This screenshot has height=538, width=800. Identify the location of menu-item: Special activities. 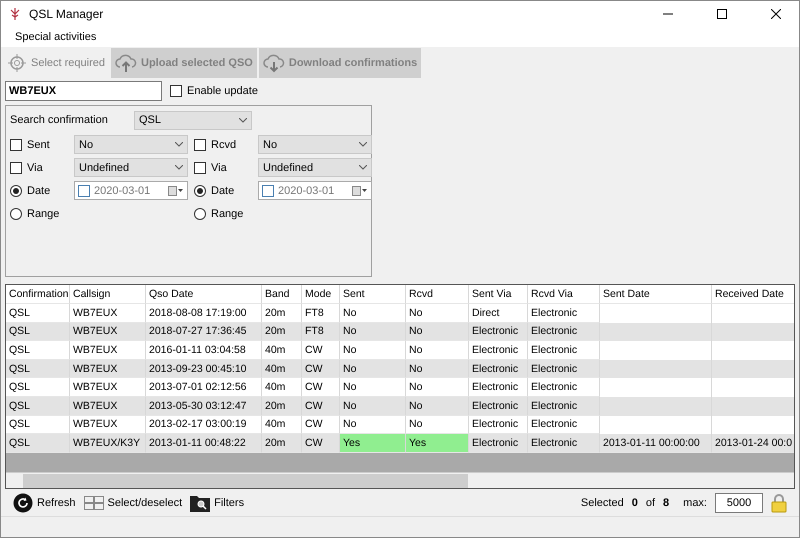
(55, 37).